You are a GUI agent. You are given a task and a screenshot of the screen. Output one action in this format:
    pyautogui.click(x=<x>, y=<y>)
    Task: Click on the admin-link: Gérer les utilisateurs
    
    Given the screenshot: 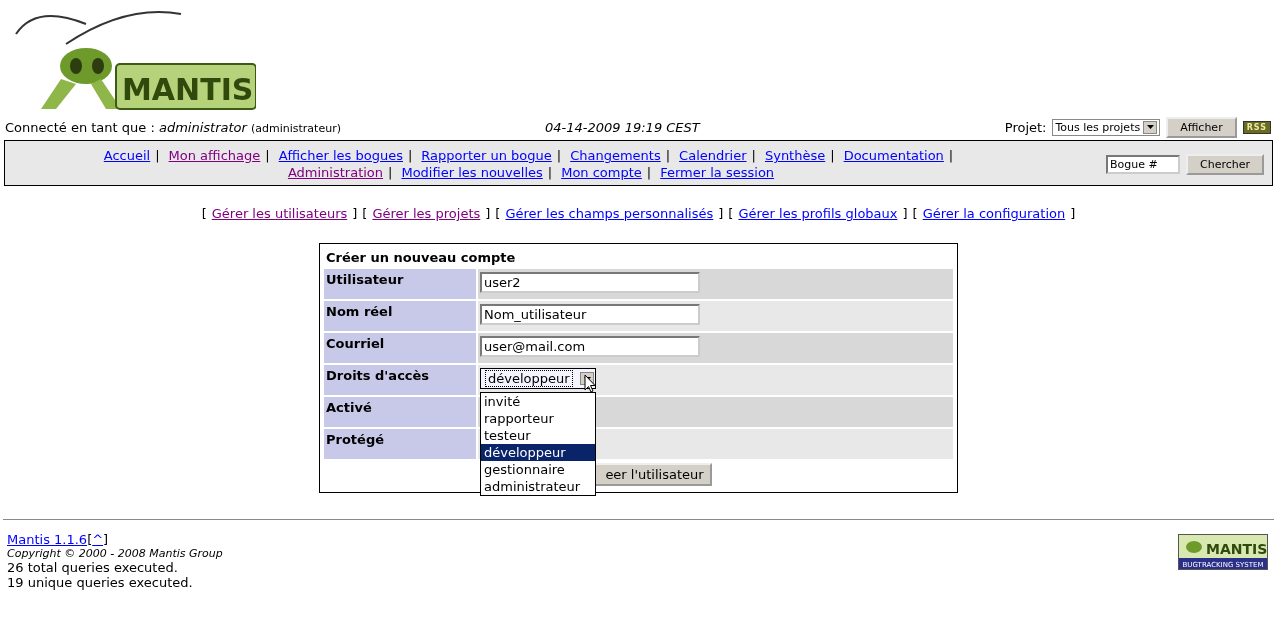 What is the action you would take?
    pyautogui.click(x=279, y=213)
    